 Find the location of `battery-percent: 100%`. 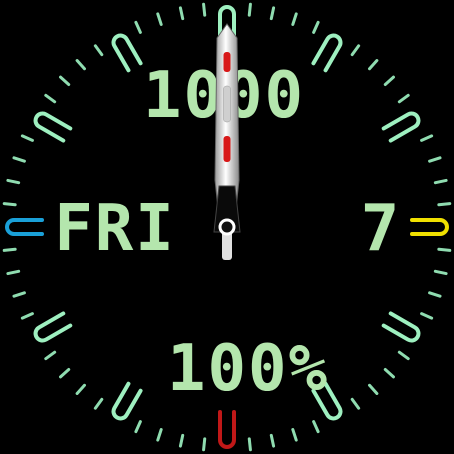

battery-percent: 100% is located at coordinates (248, 369).